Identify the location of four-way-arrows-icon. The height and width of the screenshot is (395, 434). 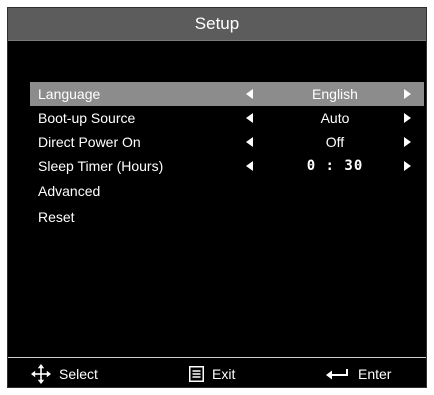
(41, 373).